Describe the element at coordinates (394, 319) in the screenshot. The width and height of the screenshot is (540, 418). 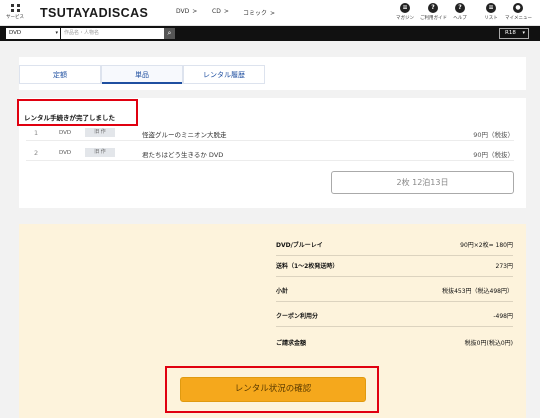
I see `summary-line: クーポン利用分 -498円` at that location.